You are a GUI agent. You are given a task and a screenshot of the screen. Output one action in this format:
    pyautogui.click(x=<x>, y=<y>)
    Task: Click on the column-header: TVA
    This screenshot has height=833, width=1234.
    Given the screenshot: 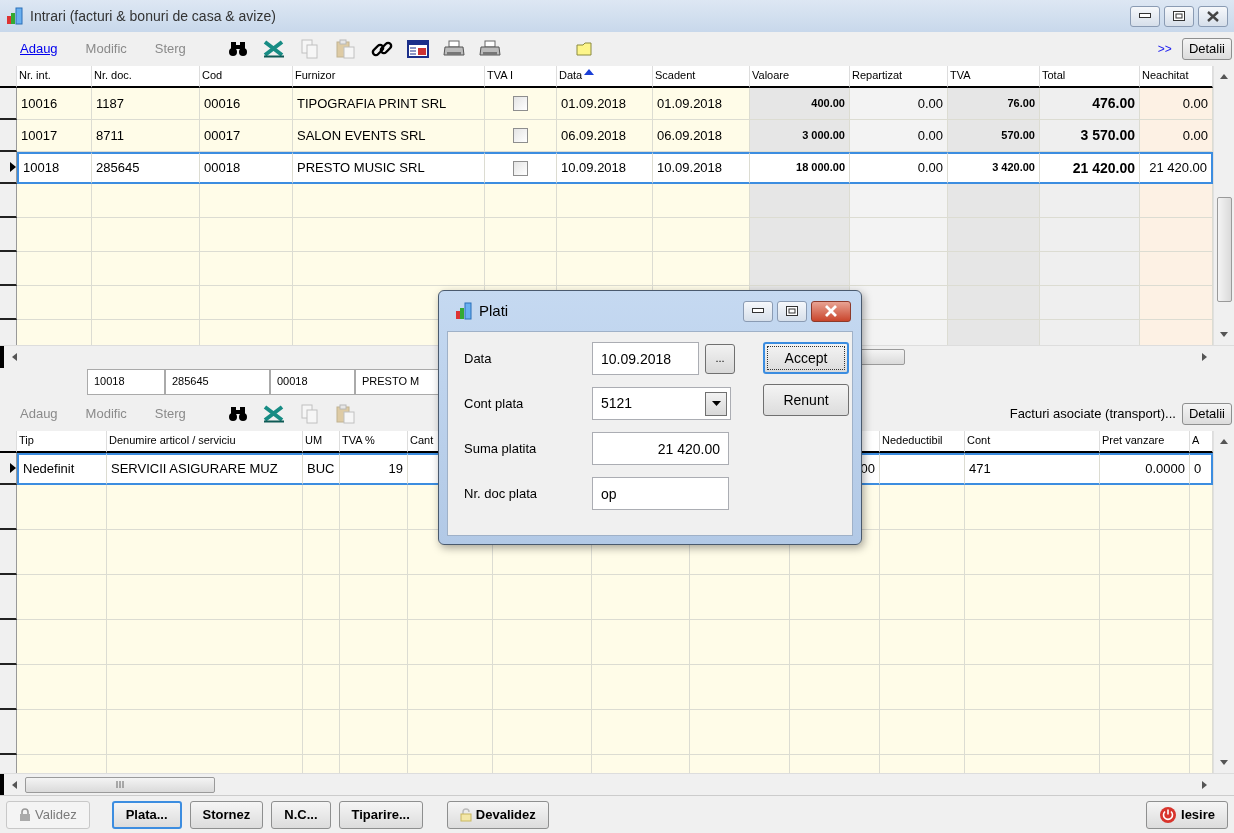 What is the action you would take?
    pyautogui.click(x=994, y=77)
    